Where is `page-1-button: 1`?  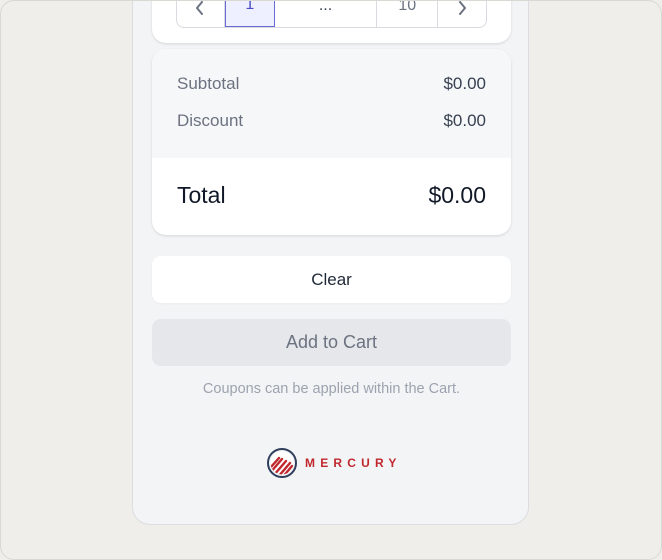
page-1-button: 1 is located at coordinates (249, 14).